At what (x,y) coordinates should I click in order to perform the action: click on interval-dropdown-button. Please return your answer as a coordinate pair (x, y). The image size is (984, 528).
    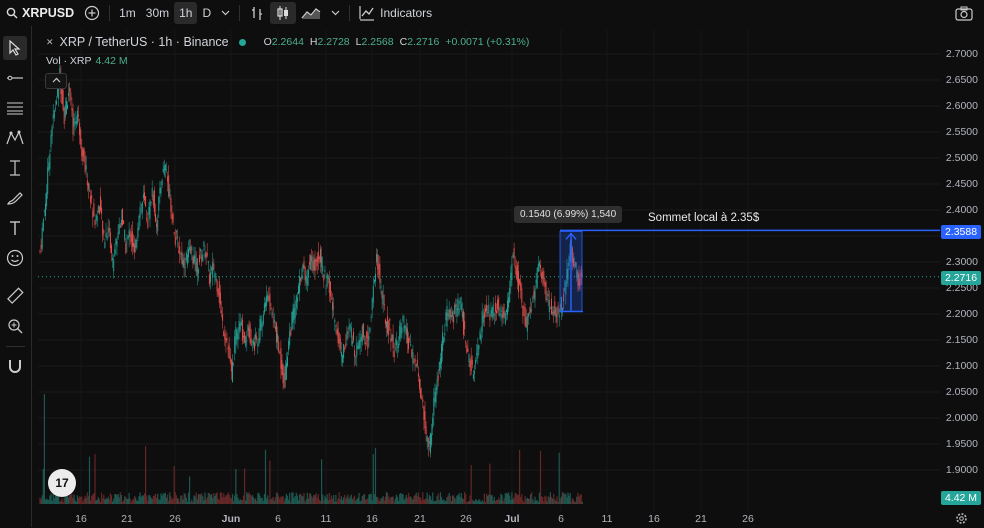
    Looking at the image, I should click on (225, 13).